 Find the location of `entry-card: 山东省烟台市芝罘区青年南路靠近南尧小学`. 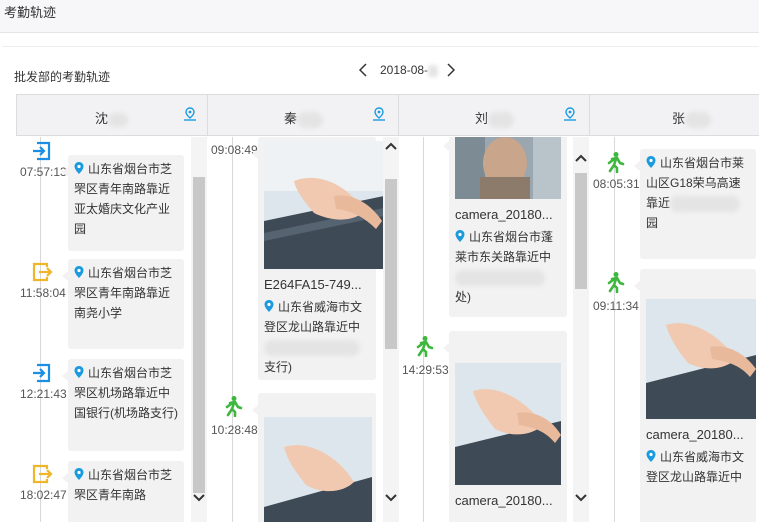

entry-card: 山东省烟台市芝罘区青年南路靠近南尧小学 is located at coordinates (123, 304).